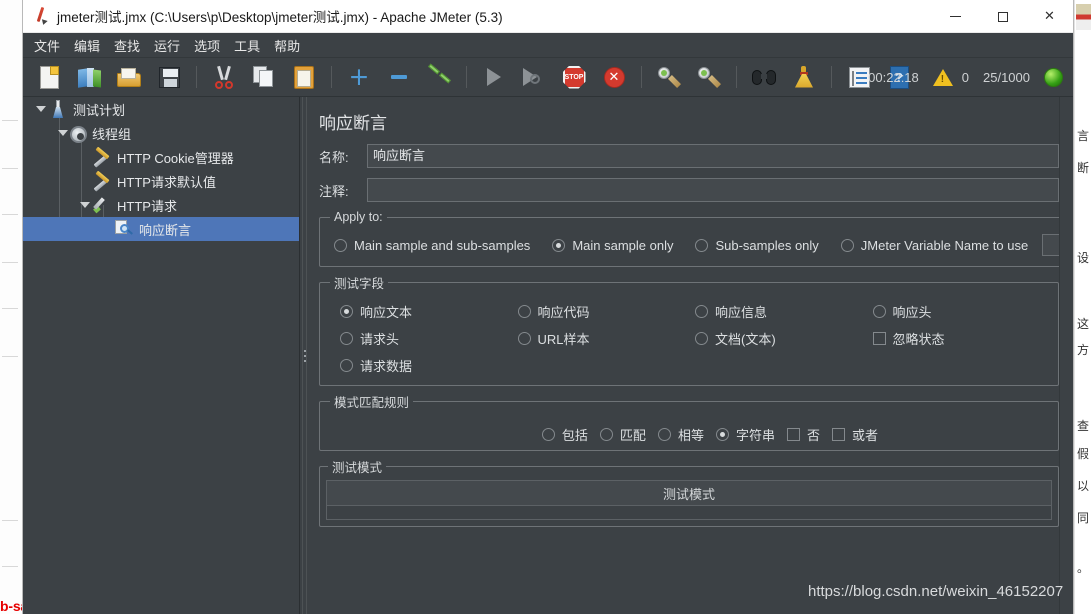 The height and width of the screenshot is (614, 1092). I want to click on comment-input, so click(713, 190).